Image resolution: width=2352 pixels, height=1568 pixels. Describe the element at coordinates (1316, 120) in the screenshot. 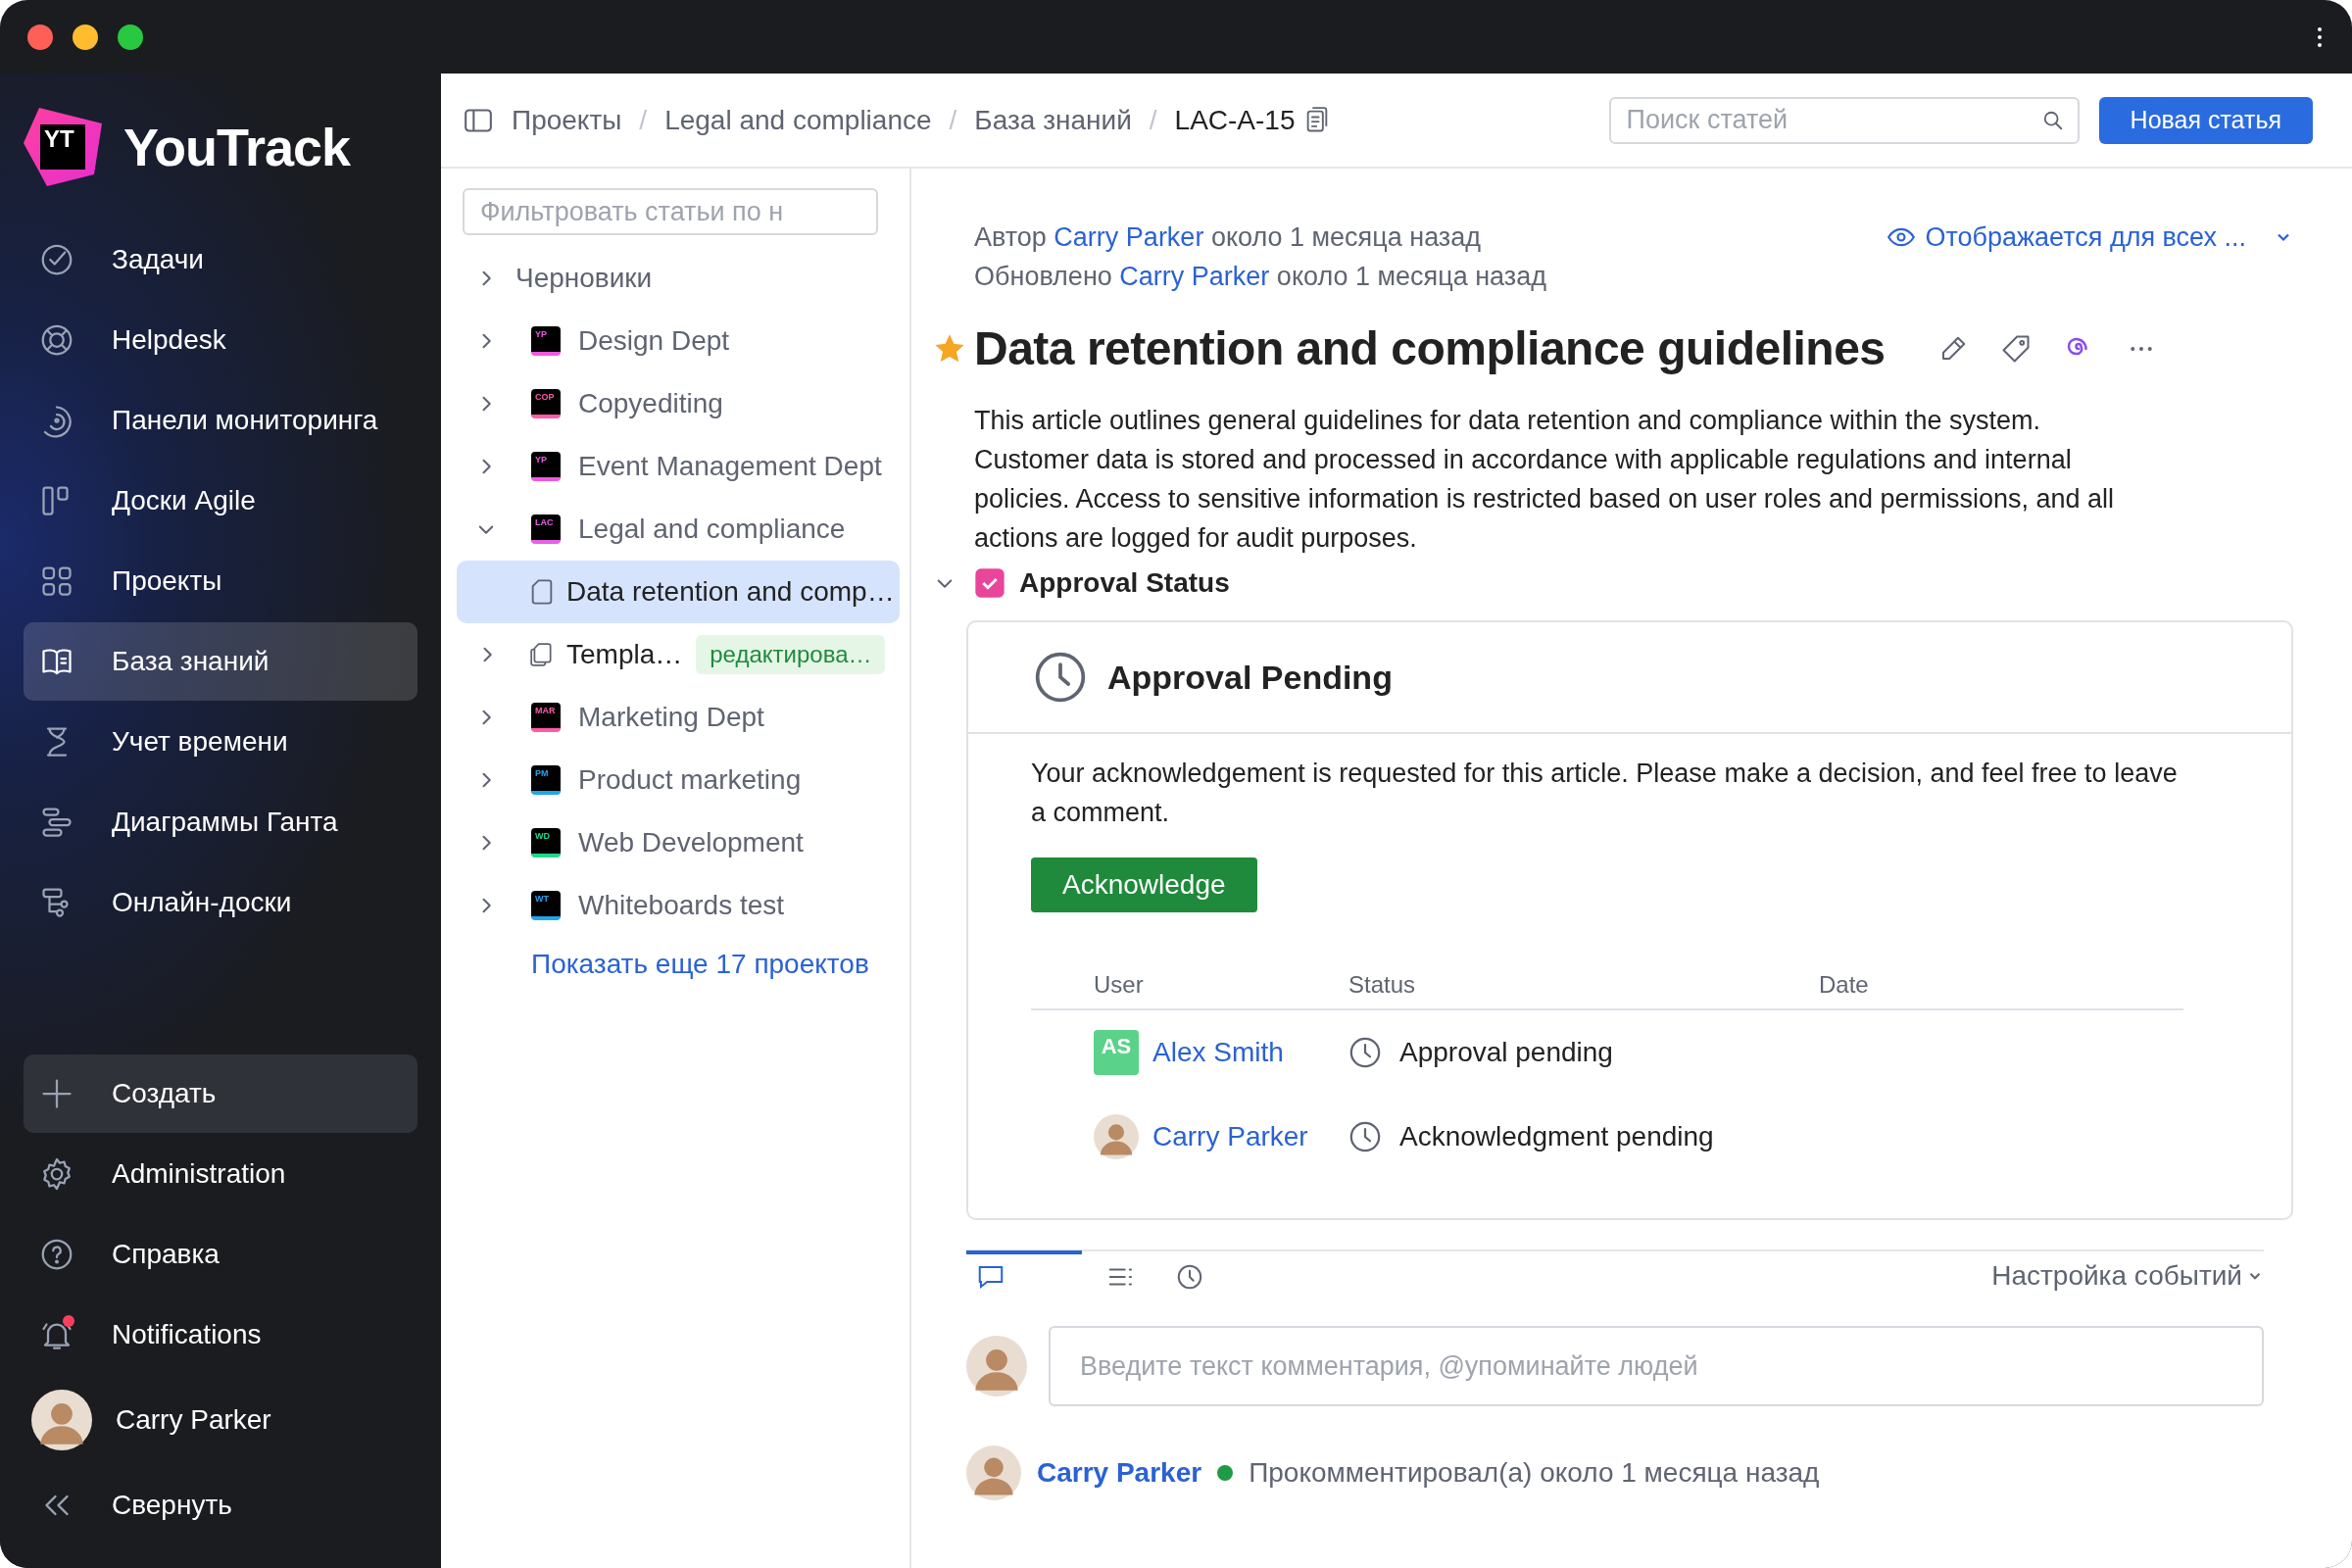

I see `copy-icon` at that location.